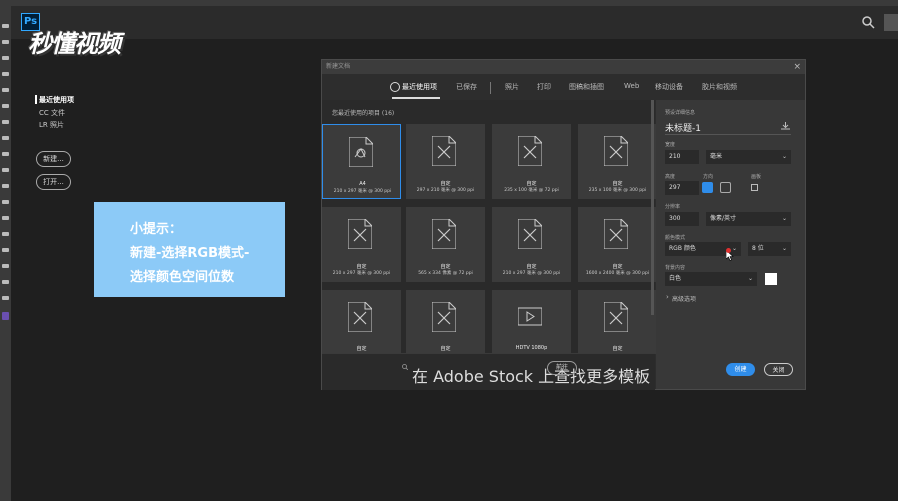 The image size is (898, 501). What do you see at coordinates (362, 184) in the screenshot?
I see `template-name: A4` at bounding box center [362, 184].